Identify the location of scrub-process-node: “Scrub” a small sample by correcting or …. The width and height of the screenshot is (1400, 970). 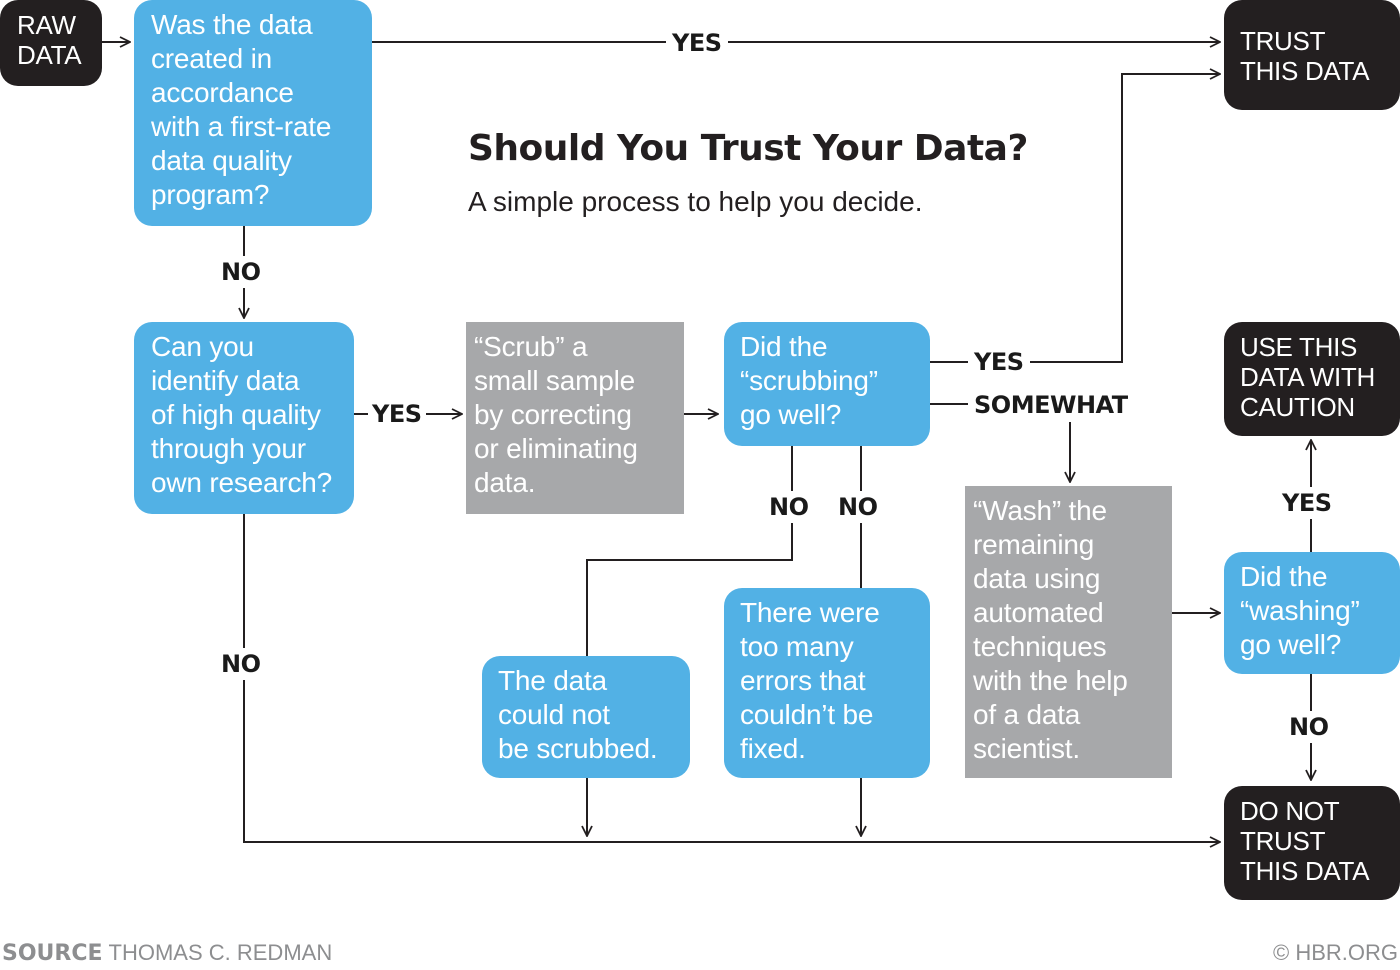
(575, 418).